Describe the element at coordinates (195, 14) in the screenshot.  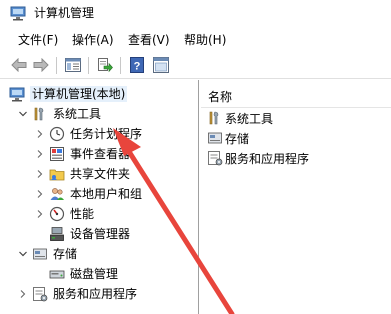
I see `title-bar: 计算机管理` at that location.